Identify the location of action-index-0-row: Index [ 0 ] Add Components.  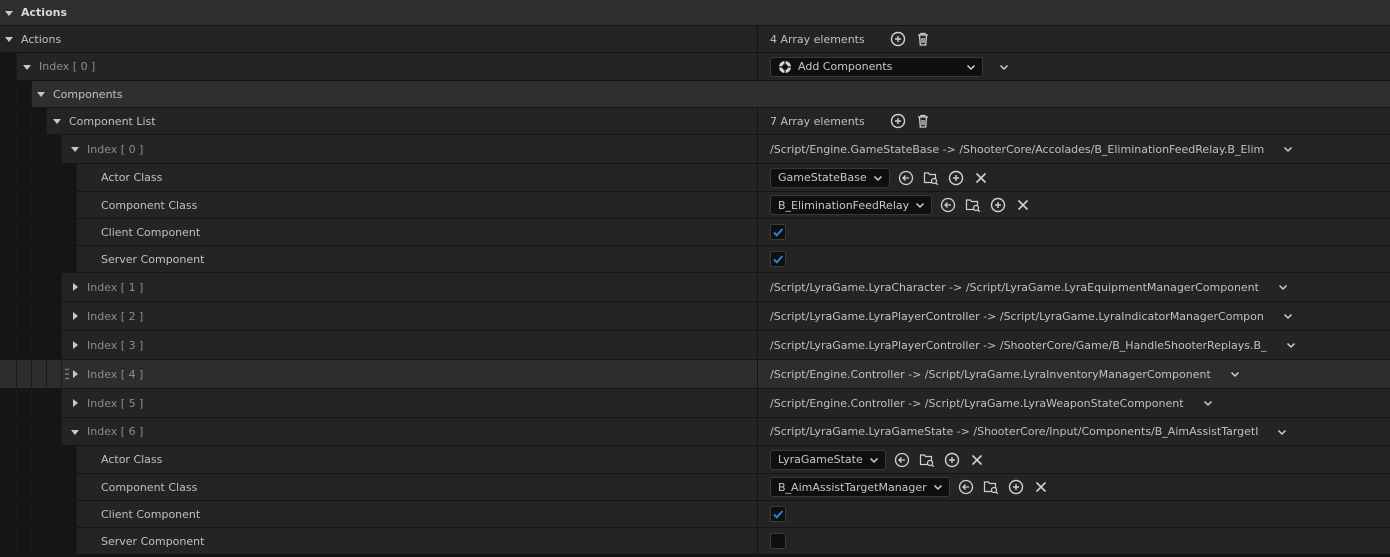
(695, 66).